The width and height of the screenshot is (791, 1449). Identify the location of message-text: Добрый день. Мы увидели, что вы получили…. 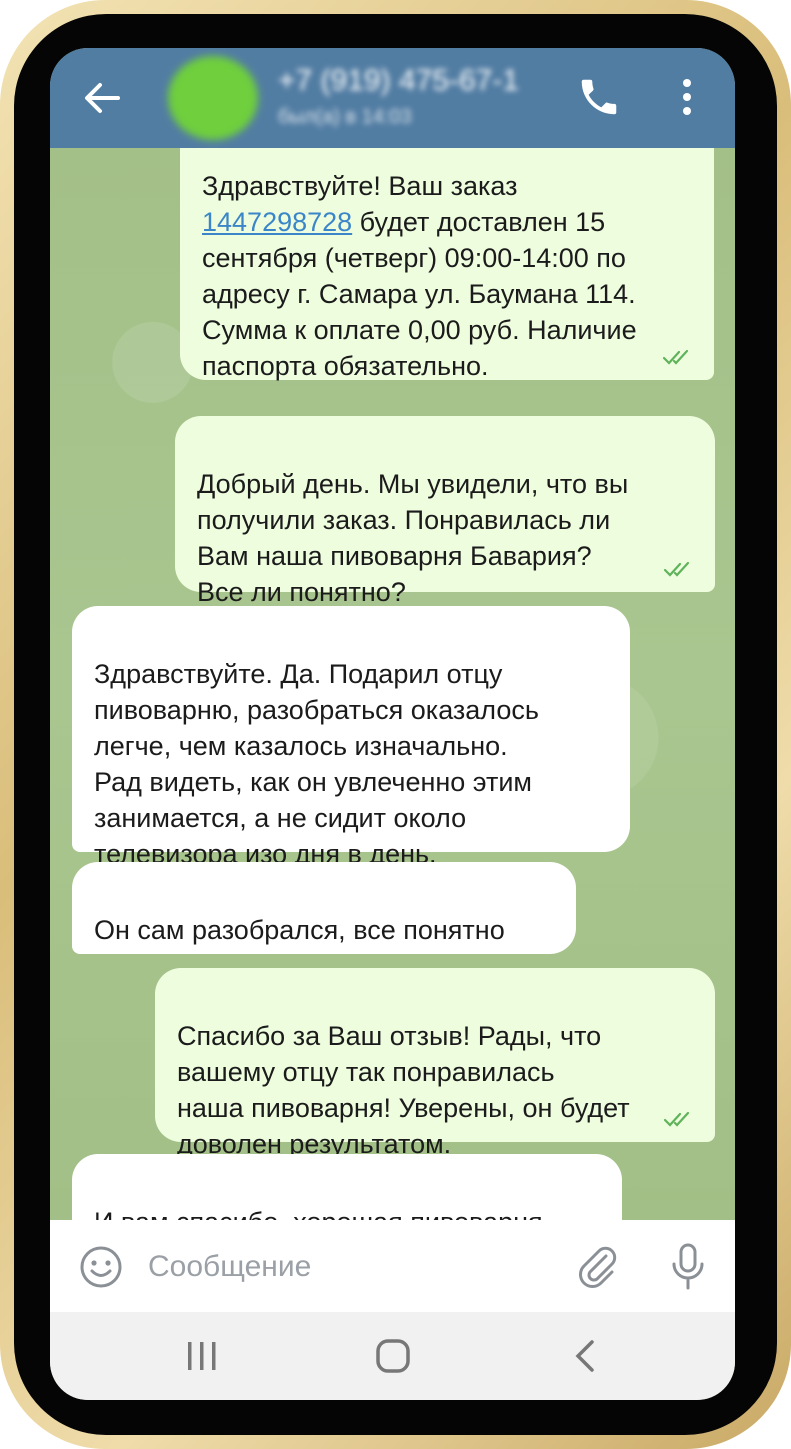
(413, 538).